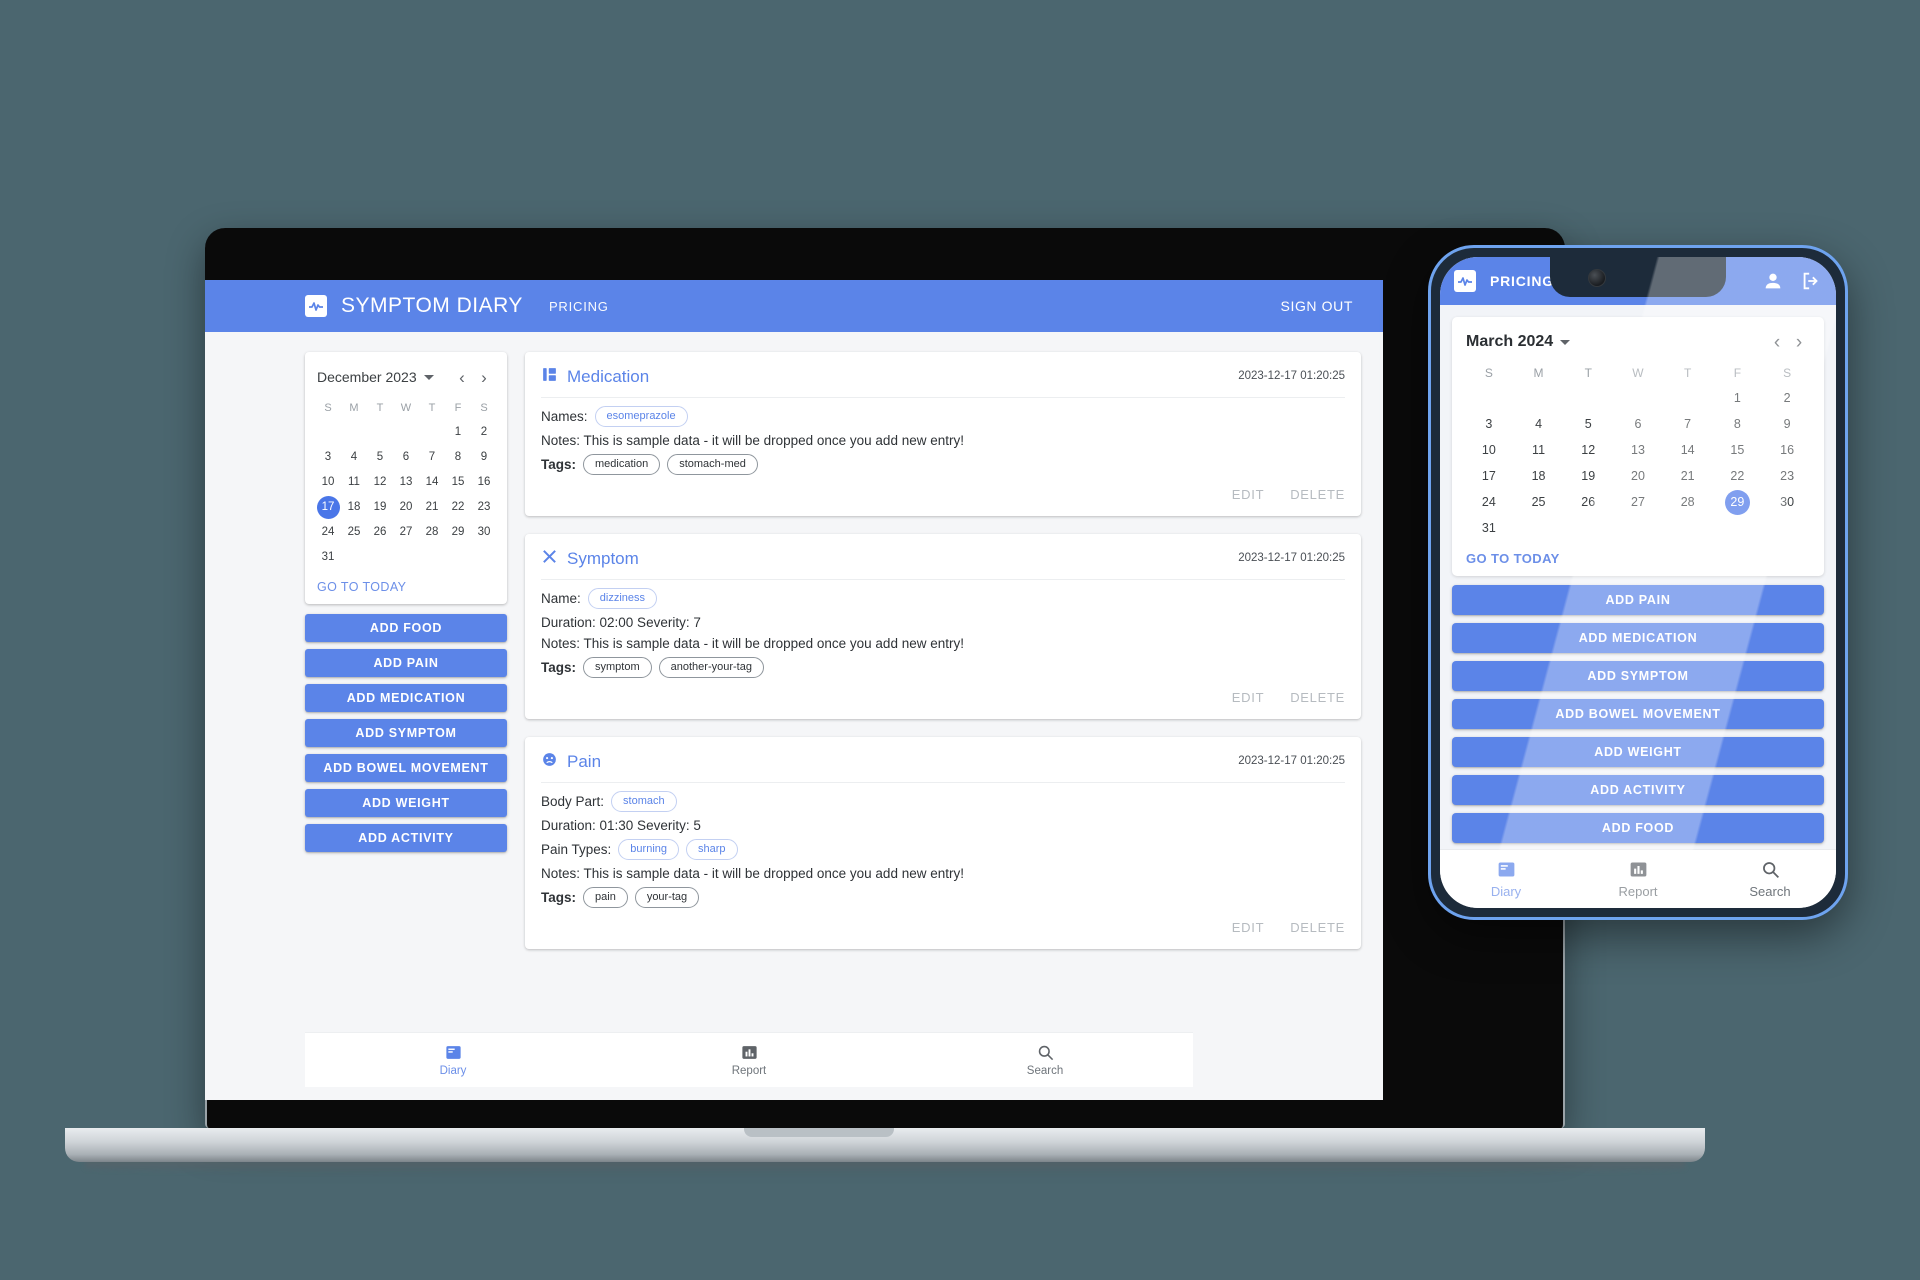  Describe the element at coordinates (1811, 281) in the screenshot. I see `logout-arrow-icon` at that location.